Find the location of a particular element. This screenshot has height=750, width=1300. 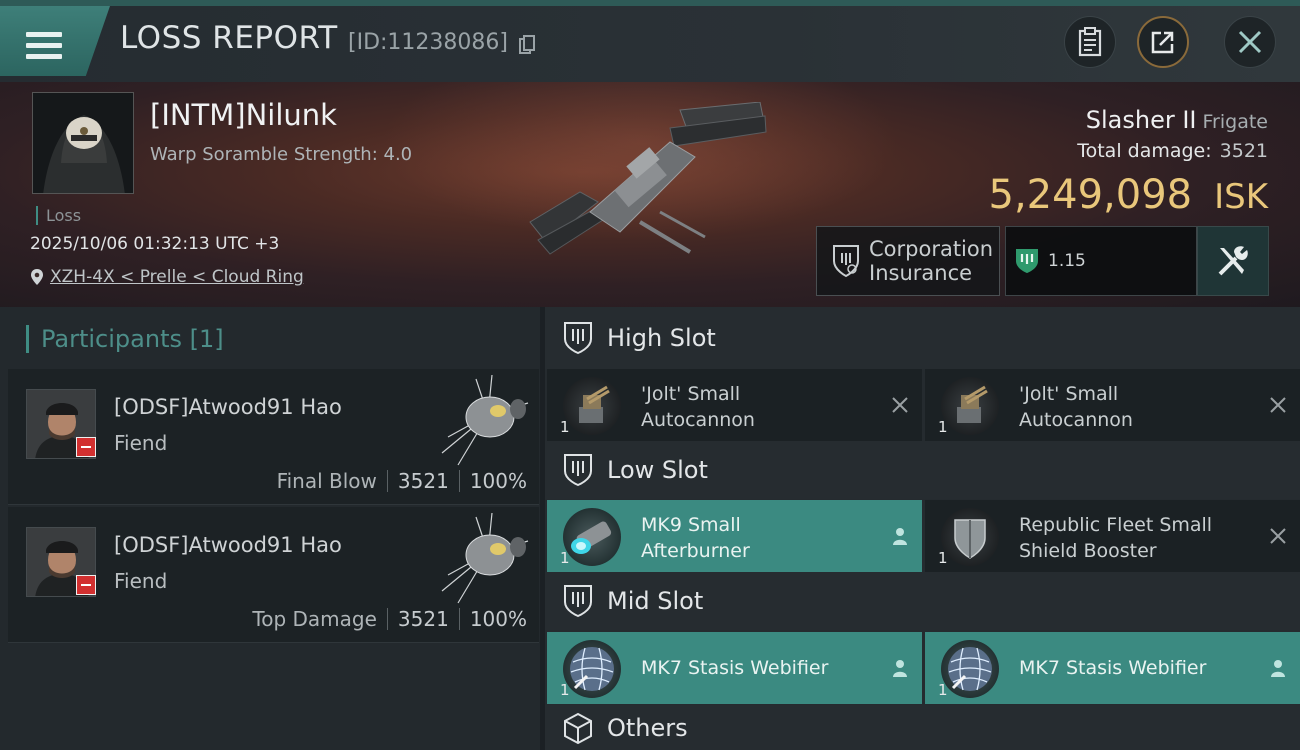

clipboard-button is located at coordinates (1090, 42).